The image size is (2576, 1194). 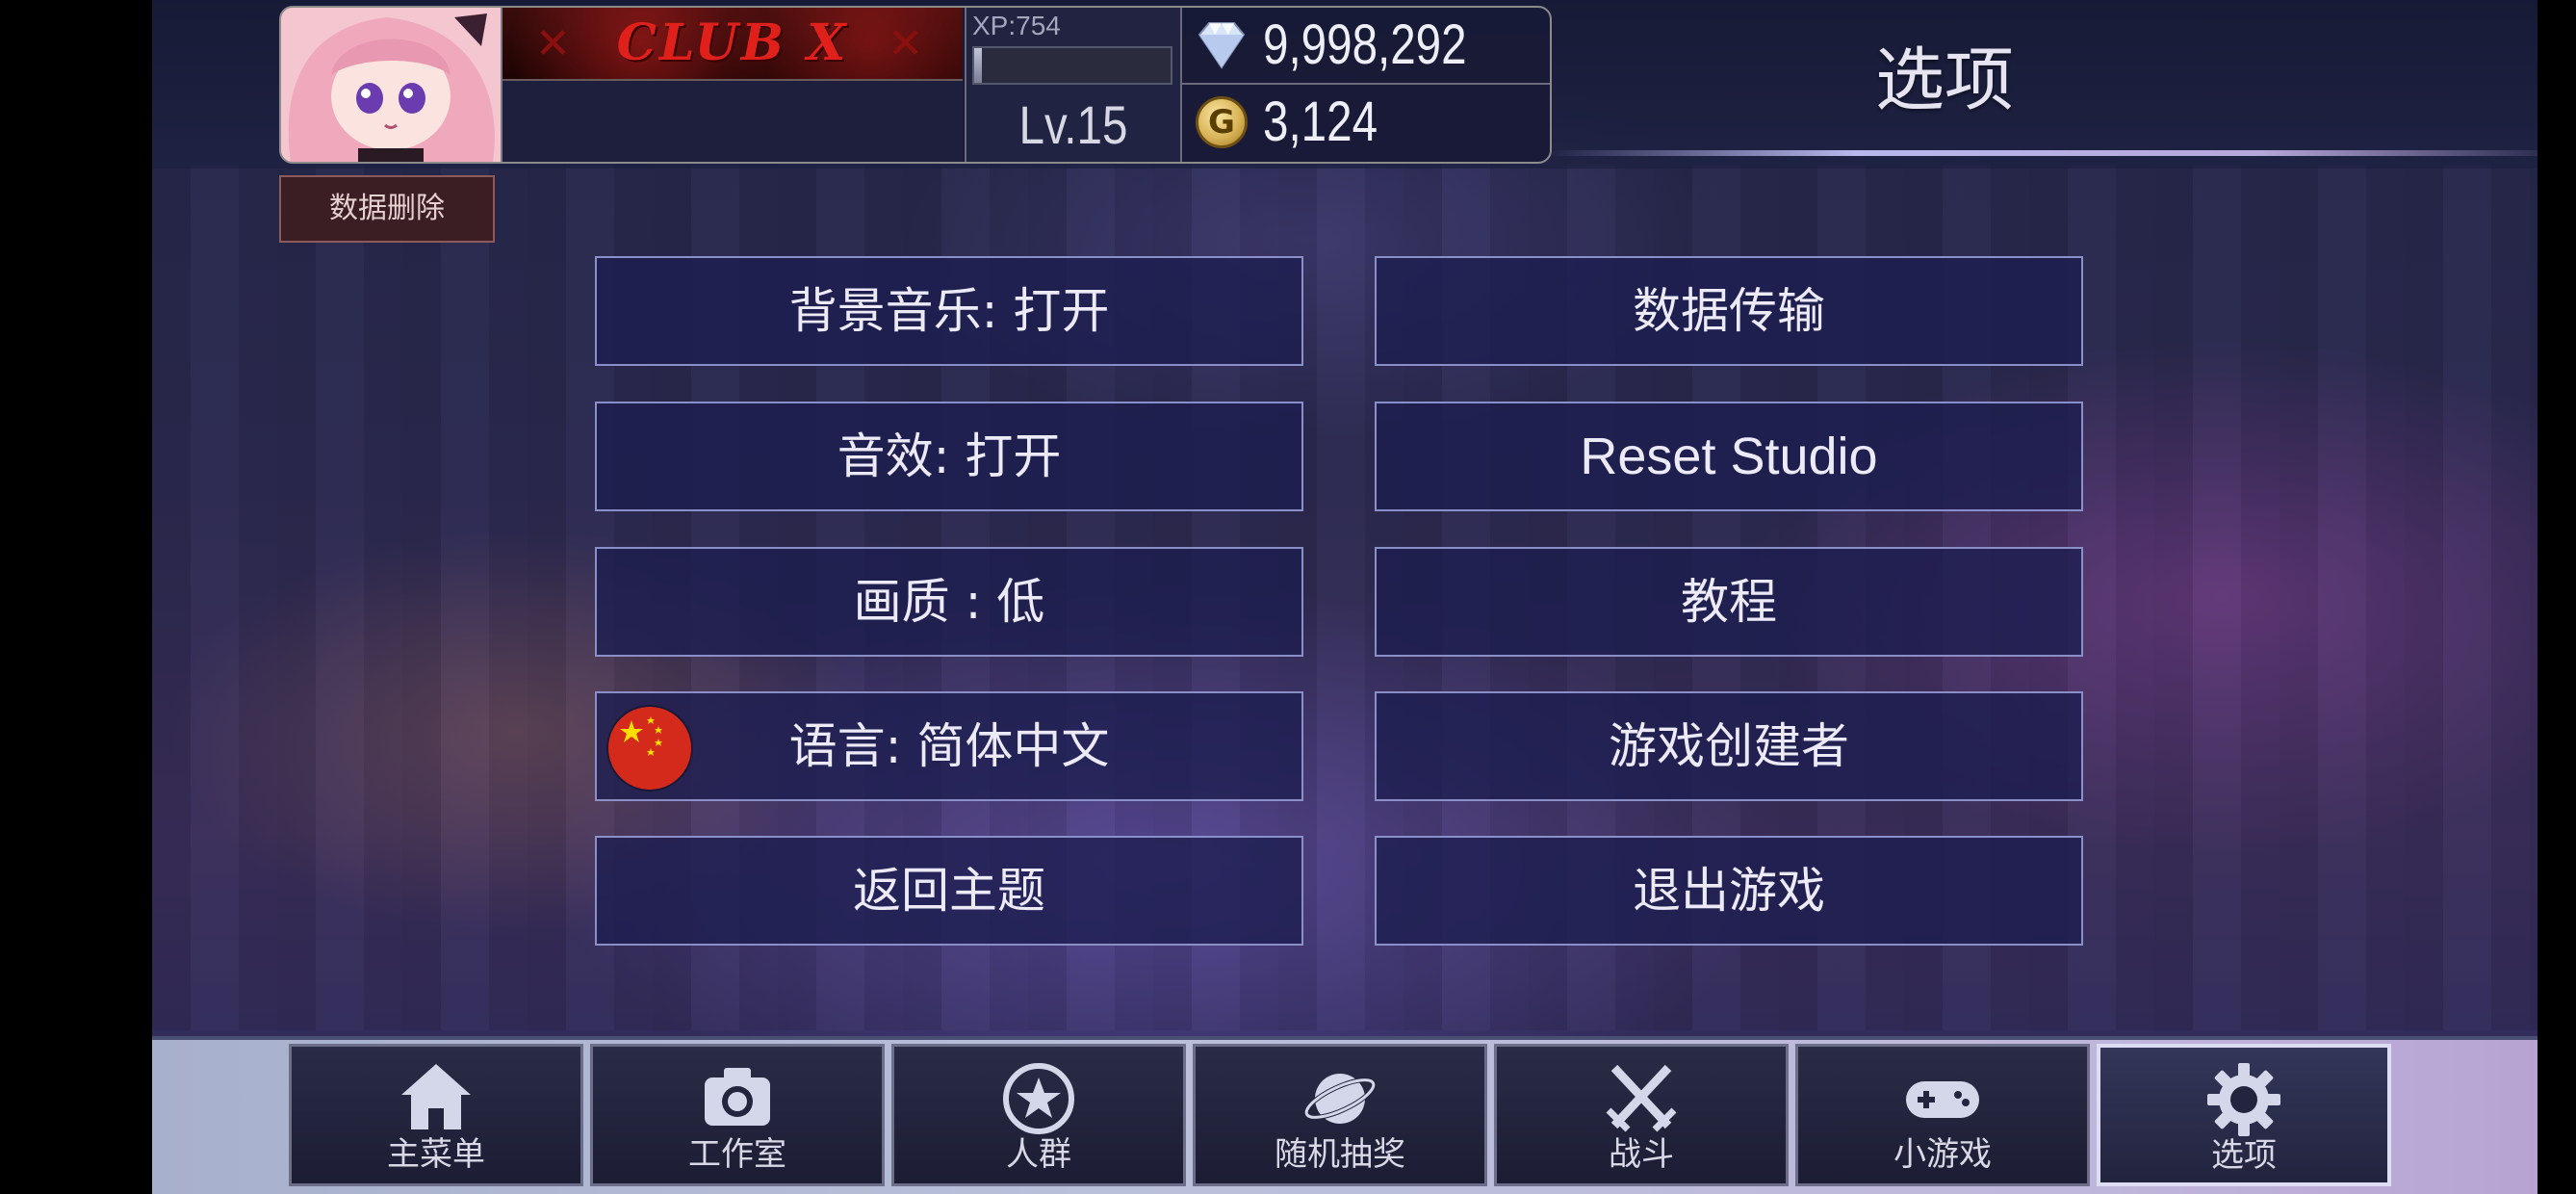 I want to click on nav-tab-options: 选项, so click(x=2244, y=1115).